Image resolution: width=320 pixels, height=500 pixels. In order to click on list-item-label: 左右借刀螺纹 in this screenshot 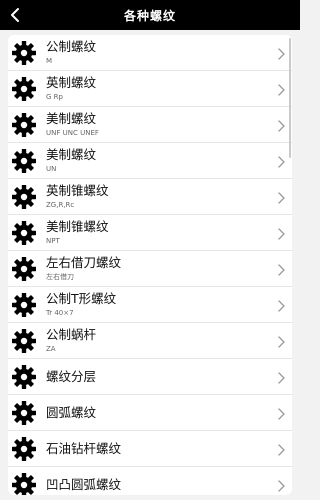, I will do `click(84, 262)`.